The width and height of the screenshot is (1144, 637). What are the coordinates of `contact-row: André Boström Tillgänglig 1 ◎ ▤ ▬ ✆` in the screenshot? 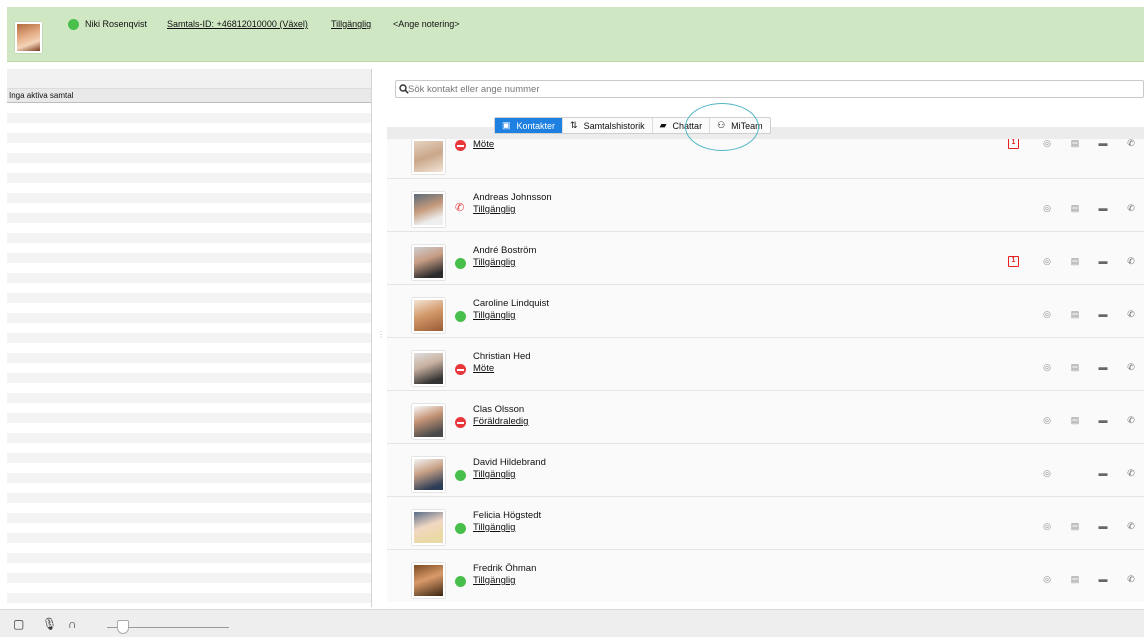 It's located at (765, 258).